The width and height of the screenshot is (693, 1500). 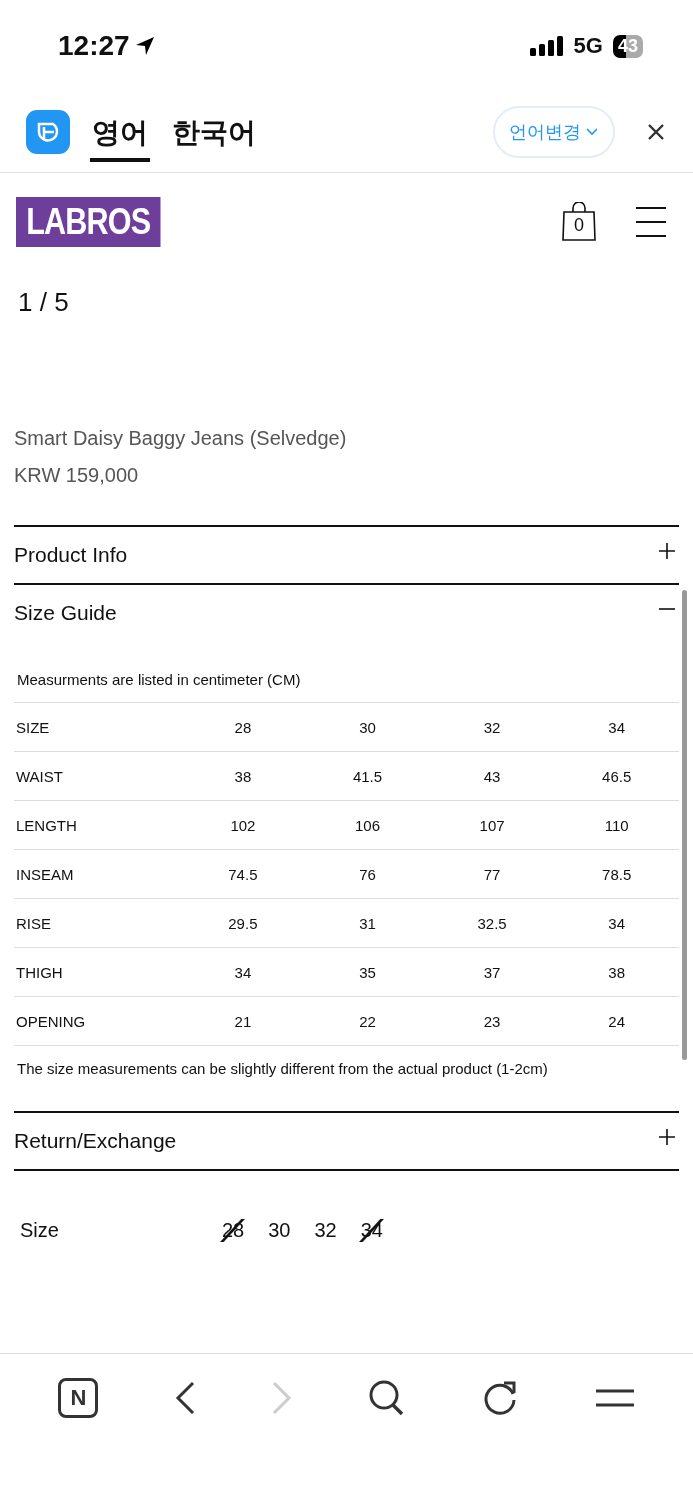 What do you see at coordinates (492, 923) in the screenshot?
I see `table-cell: 32.5` at bounding box center [492, 923].